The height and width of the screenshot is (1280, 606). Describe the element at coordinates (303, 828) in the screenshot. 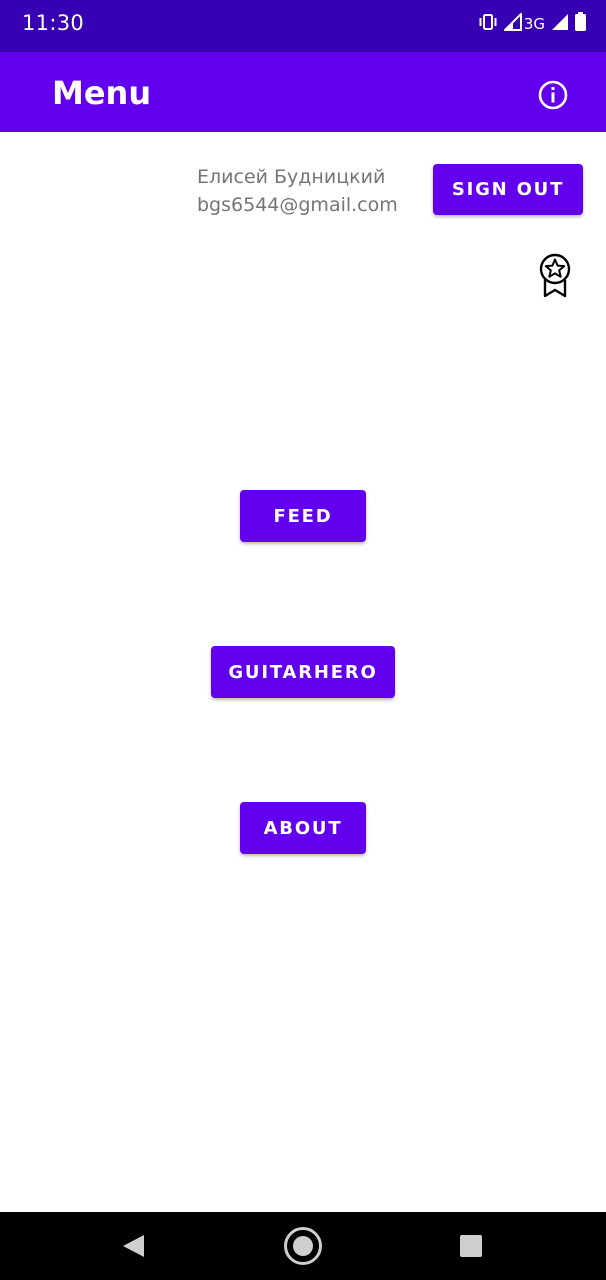

I see `about-button: ABOUT` at that location.